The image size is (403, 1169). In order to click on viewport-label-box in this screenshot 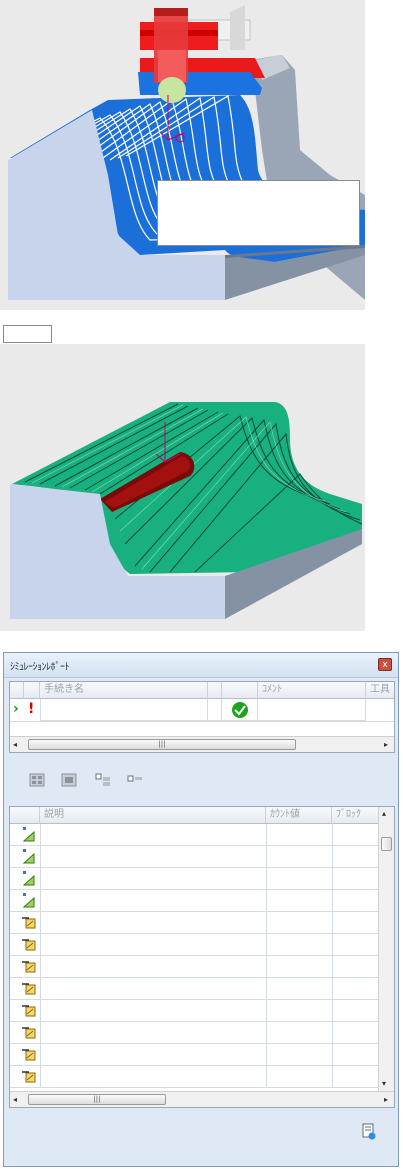, I will do `click(27, 334)`.